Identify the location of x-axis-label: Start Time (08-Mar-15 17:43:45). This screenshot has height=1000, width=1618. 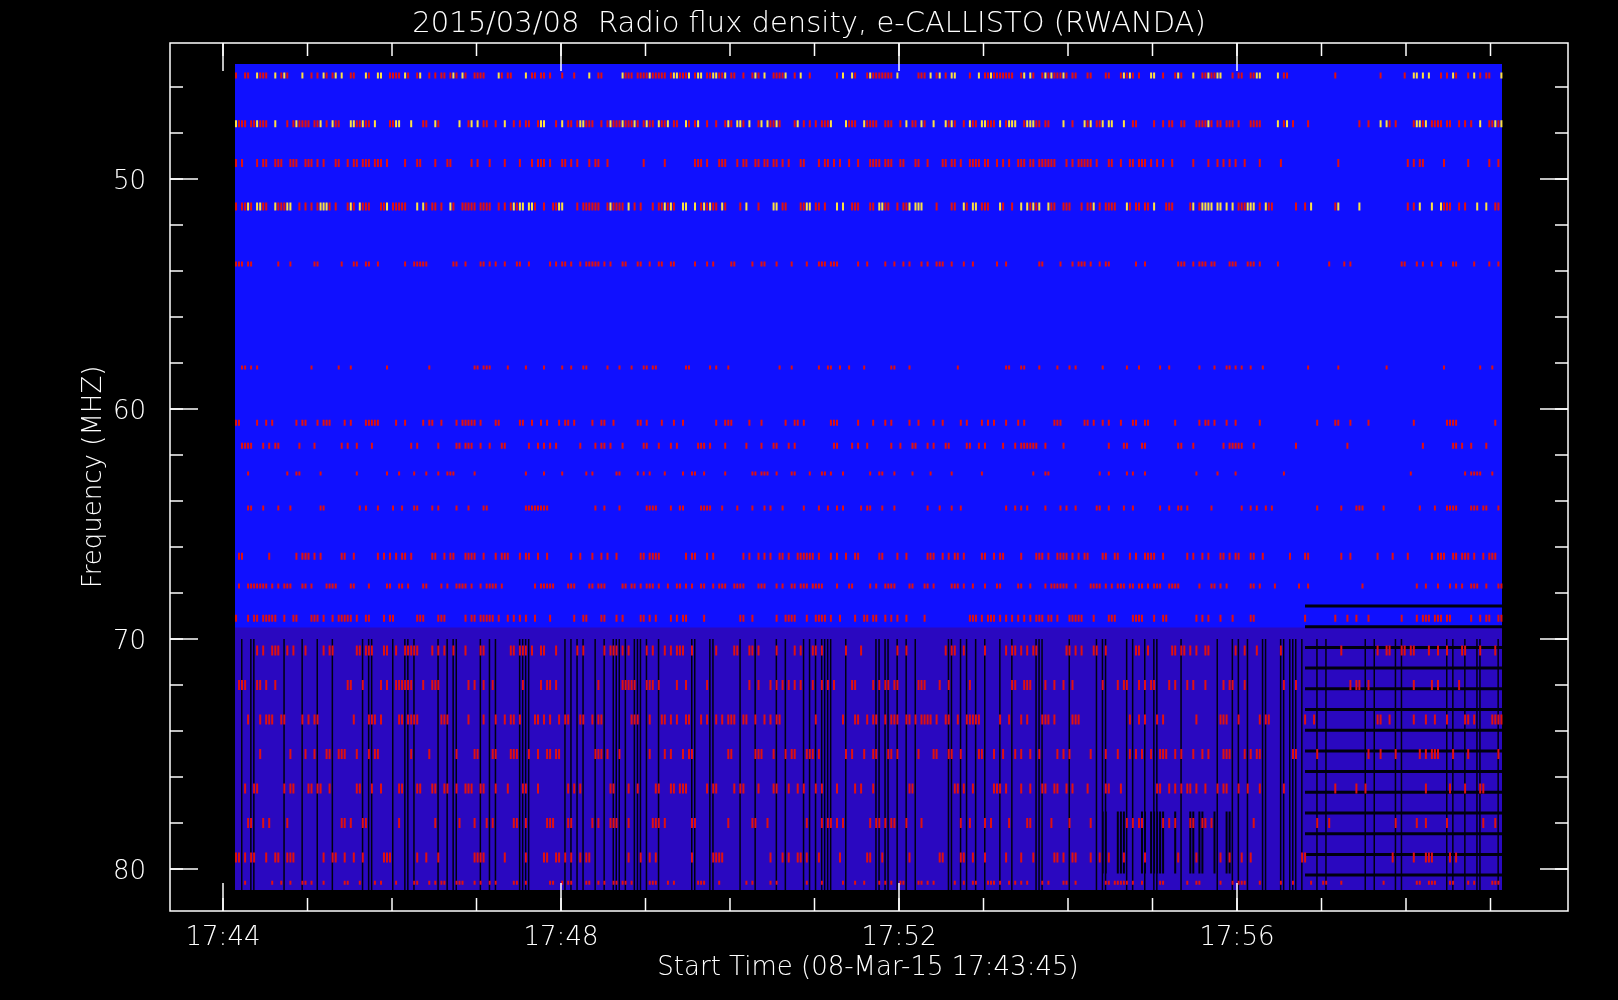
(868, 966).